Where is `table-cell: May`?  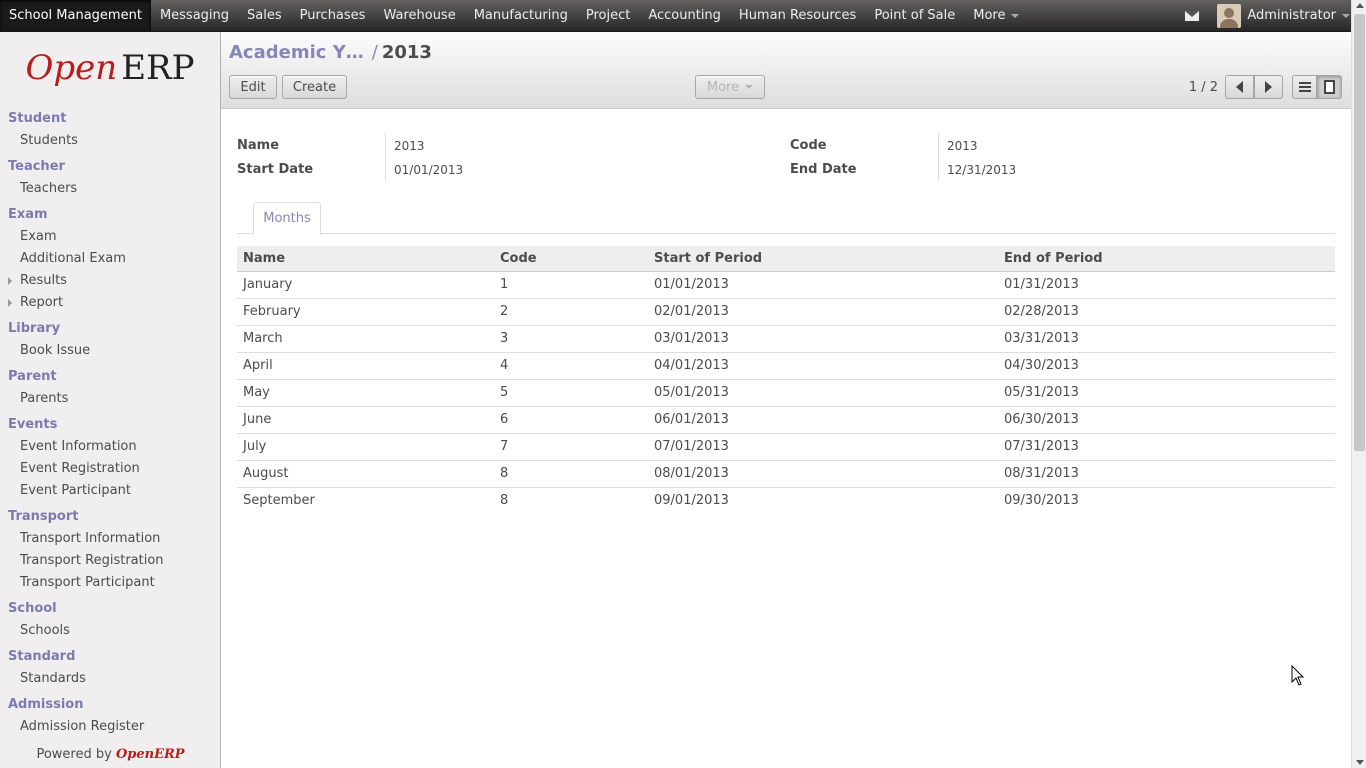 table-cell: May is located at coordinates (365, 393).